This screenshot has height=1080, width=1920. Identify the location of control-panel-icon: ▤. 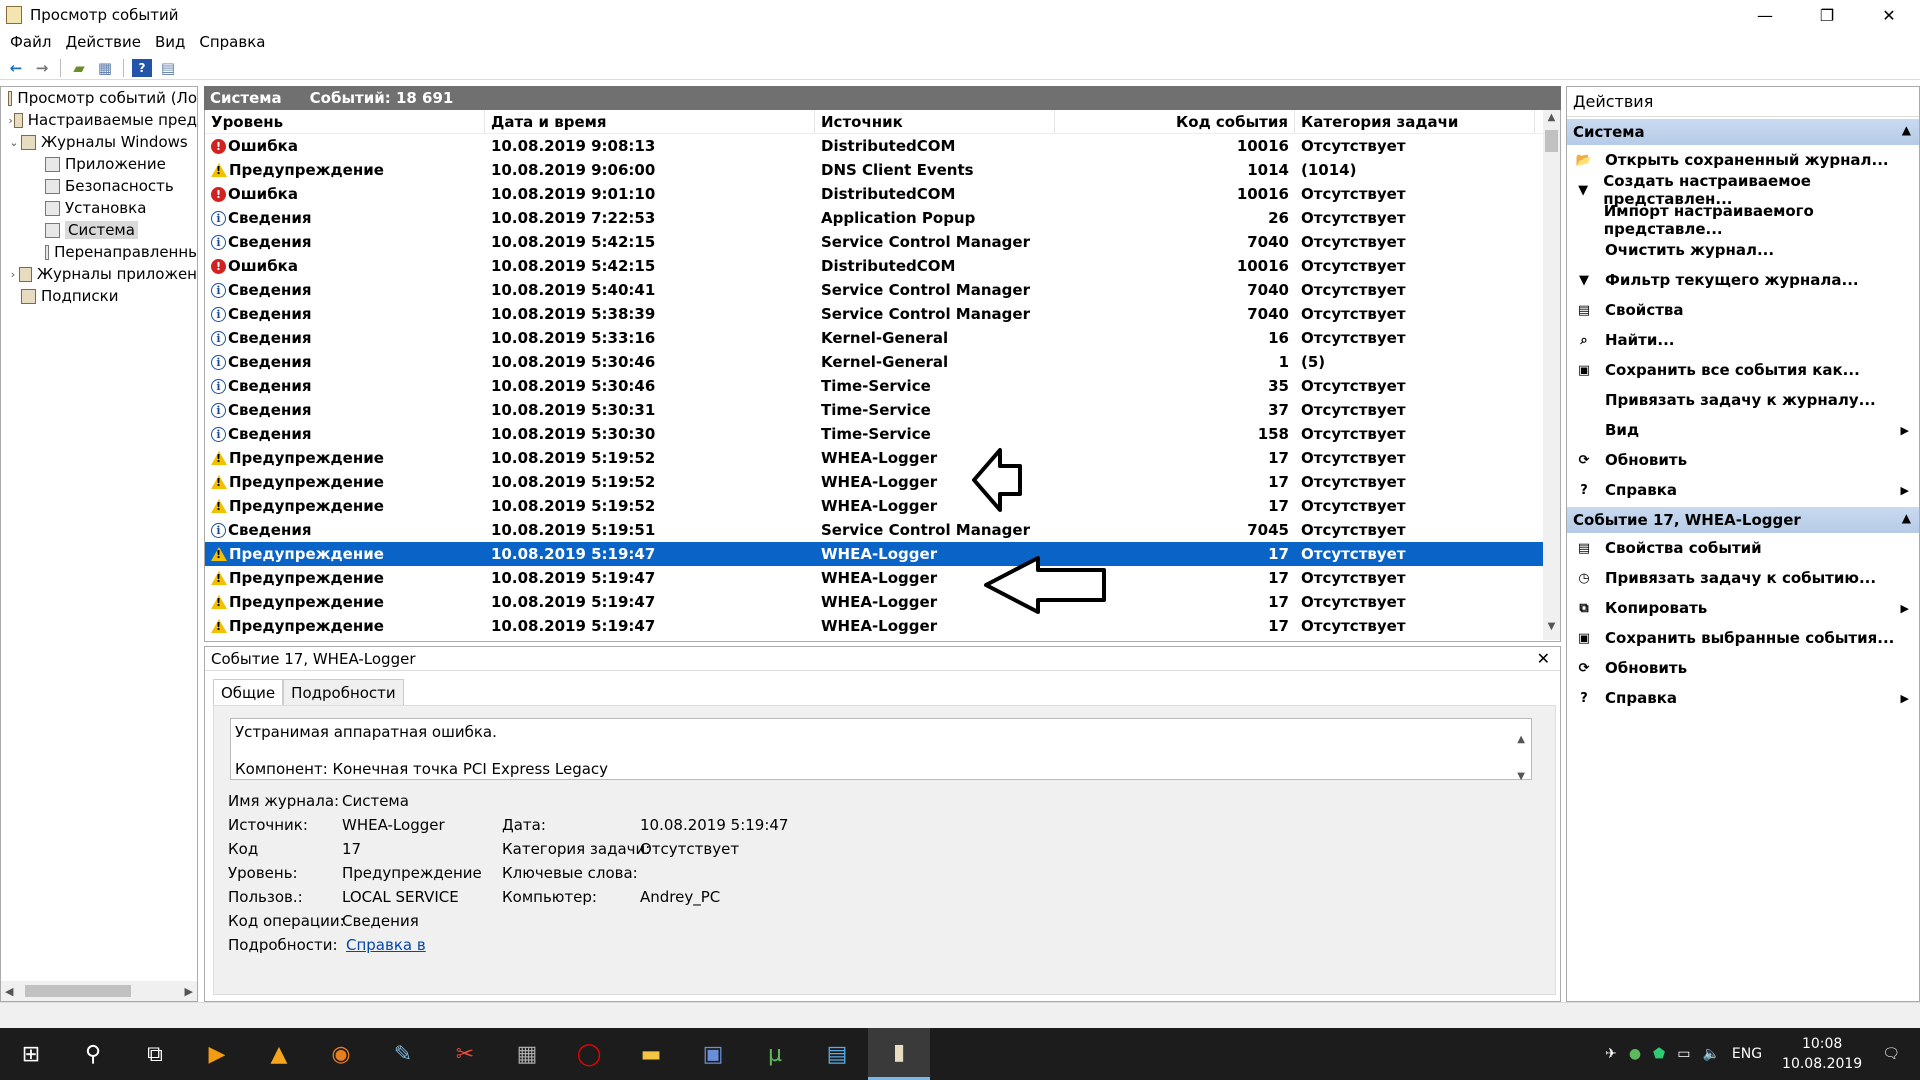
(837, 1054).